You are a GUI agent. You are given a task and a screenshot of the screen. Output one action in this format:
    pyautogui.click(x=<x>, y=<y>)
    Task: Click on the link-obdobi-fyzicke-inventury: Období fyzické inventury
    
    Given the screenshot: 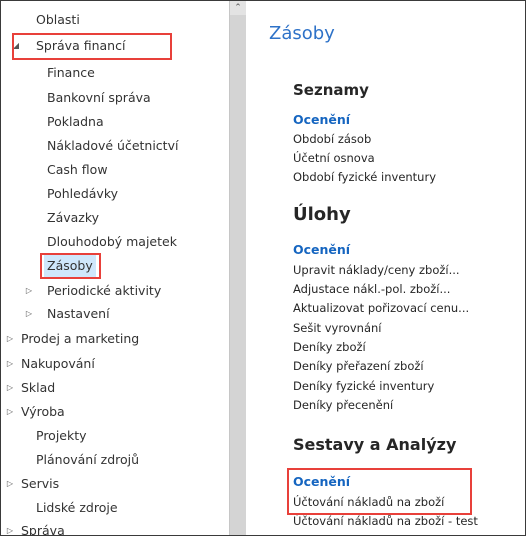 What is the action you would take?
    pyautogui.click(x=364, y=177)
    